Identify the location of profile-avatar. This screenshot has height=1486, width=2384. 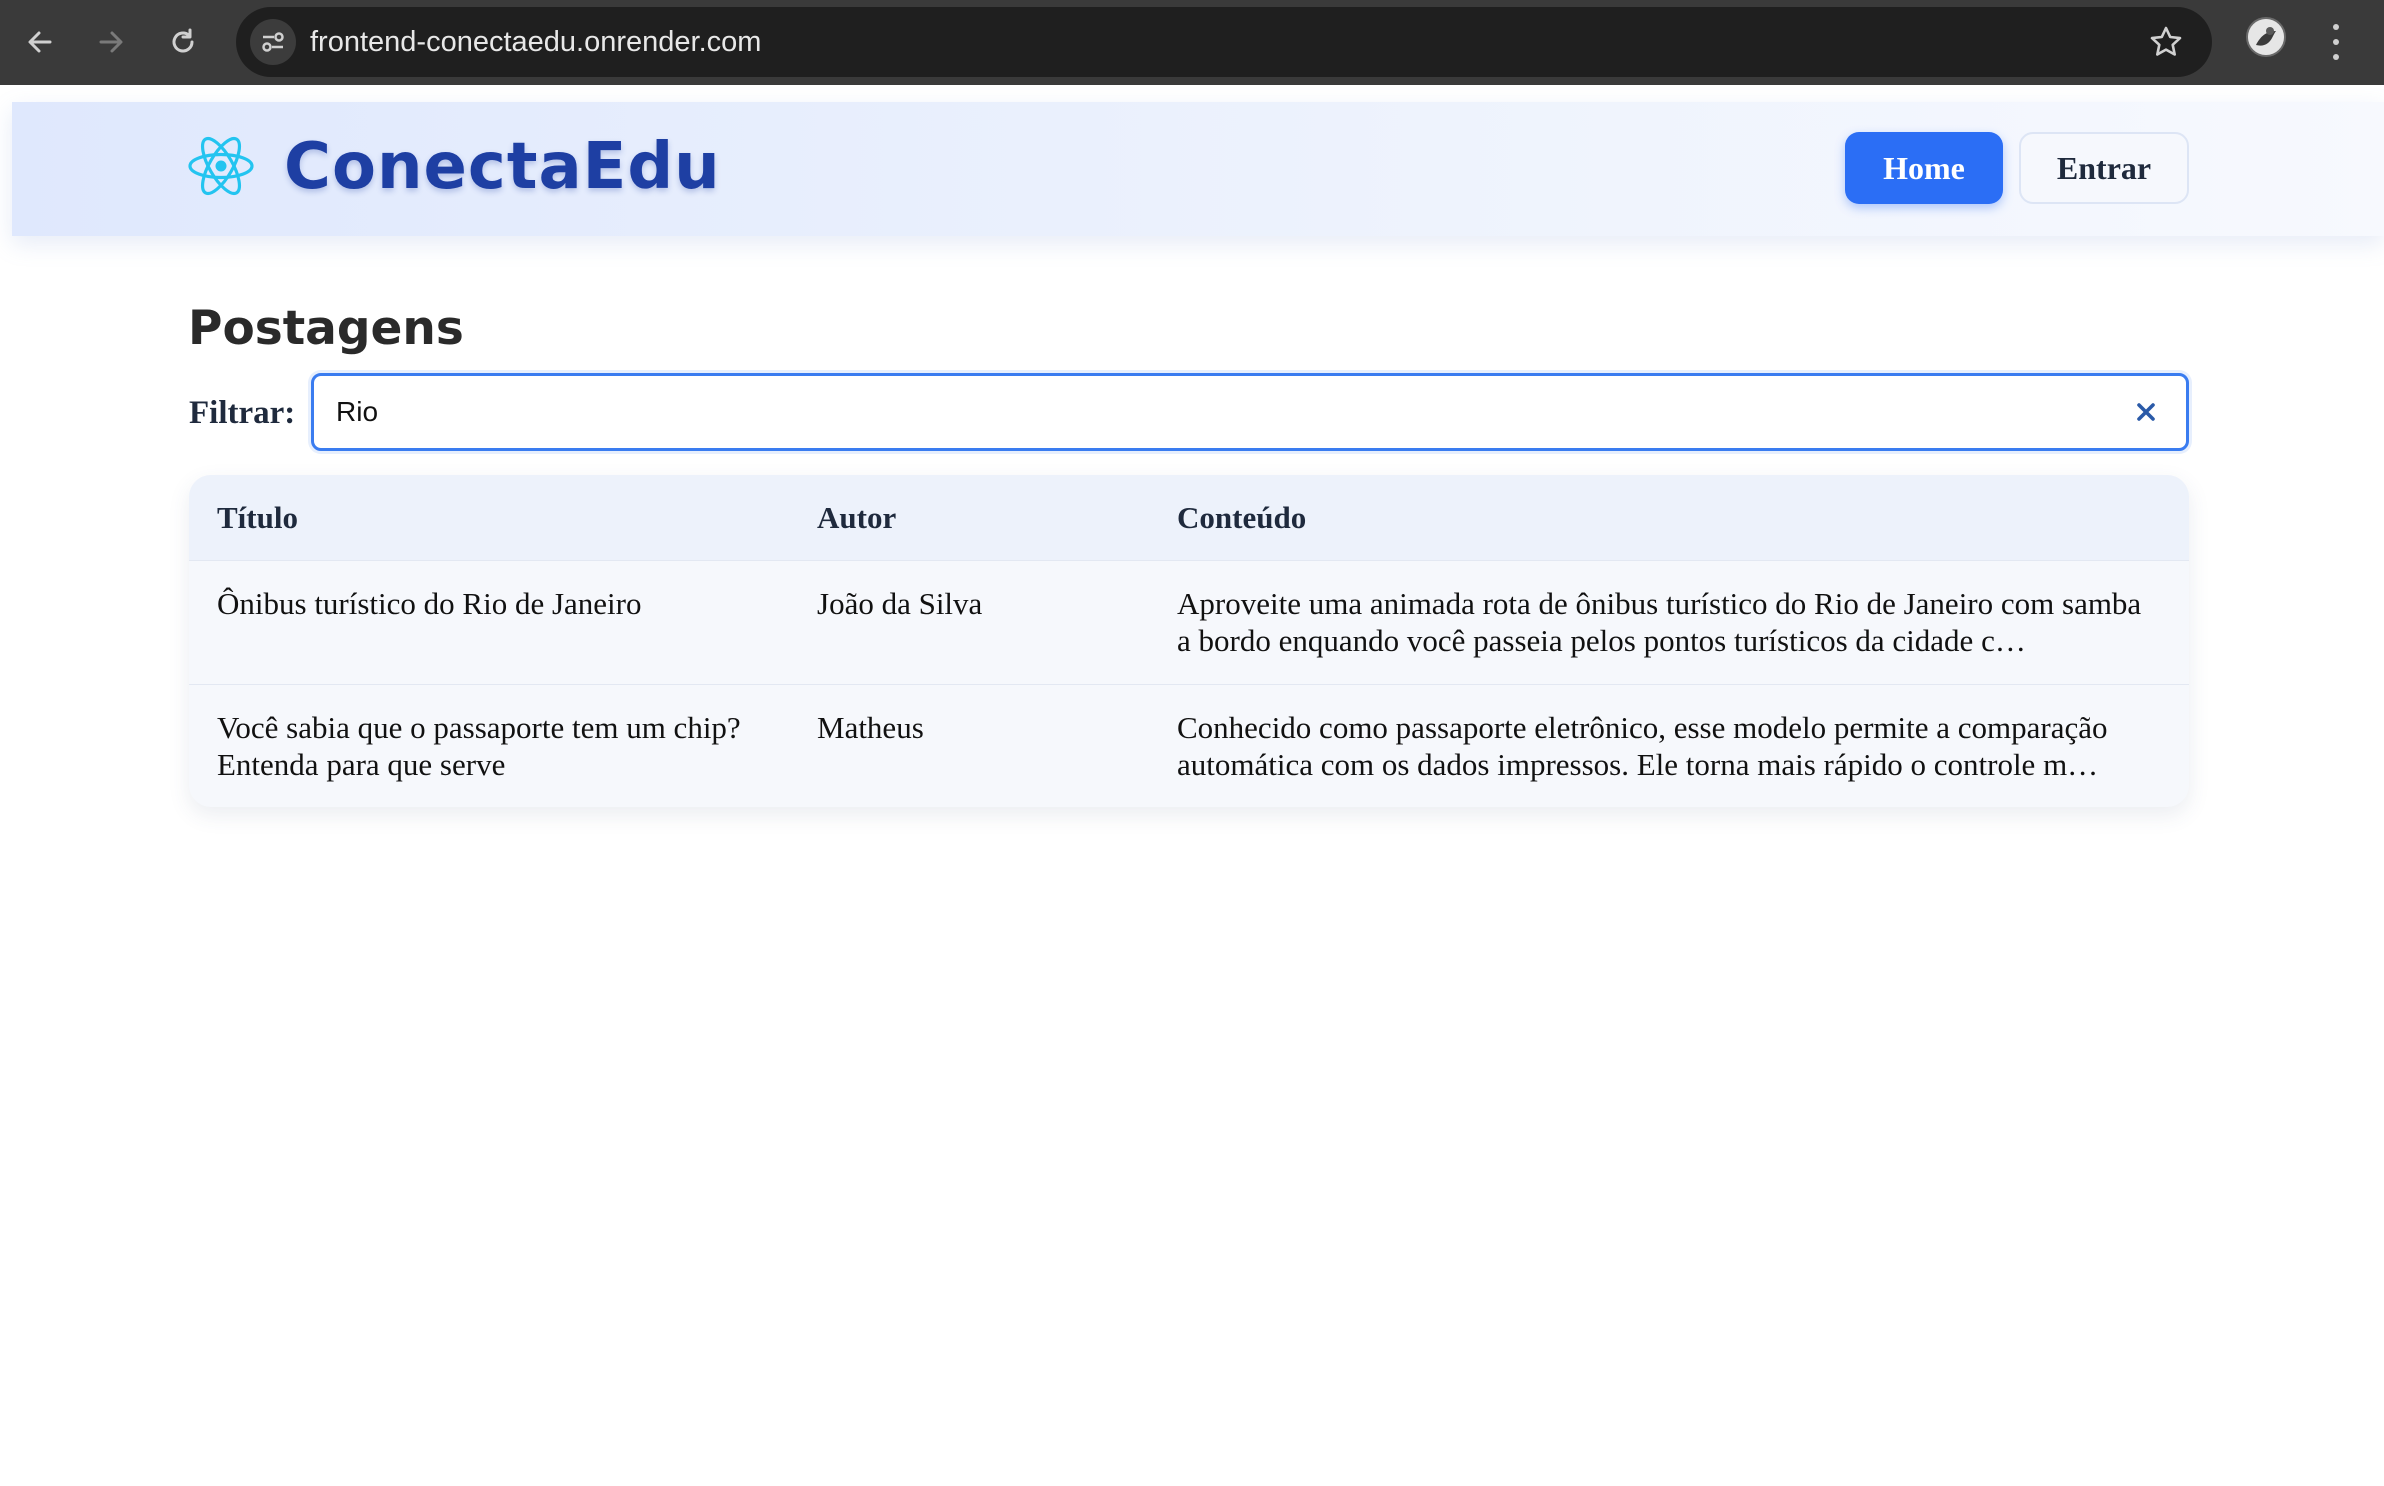
(2266, 37).